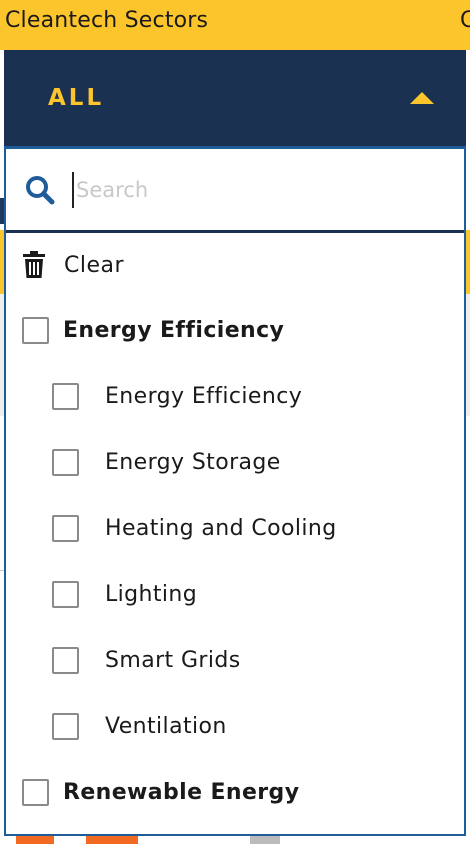  I want to click on select-value: ALL, so click(76, 98).